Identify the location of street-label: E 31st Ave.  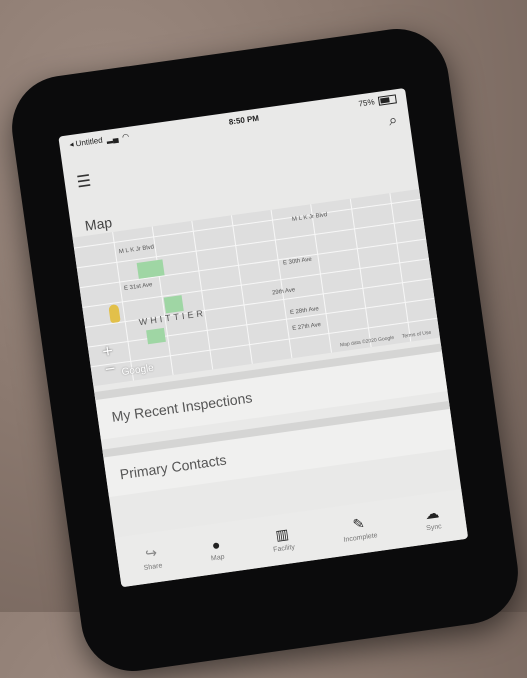
(138, 287).